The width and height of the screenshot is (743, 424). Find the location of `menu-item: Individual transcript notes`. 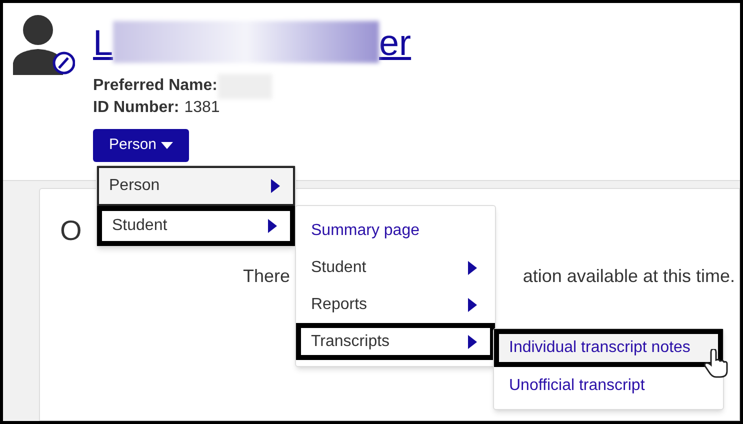

menu-item: Individual transcript notes is located at coordinates (608, 348).